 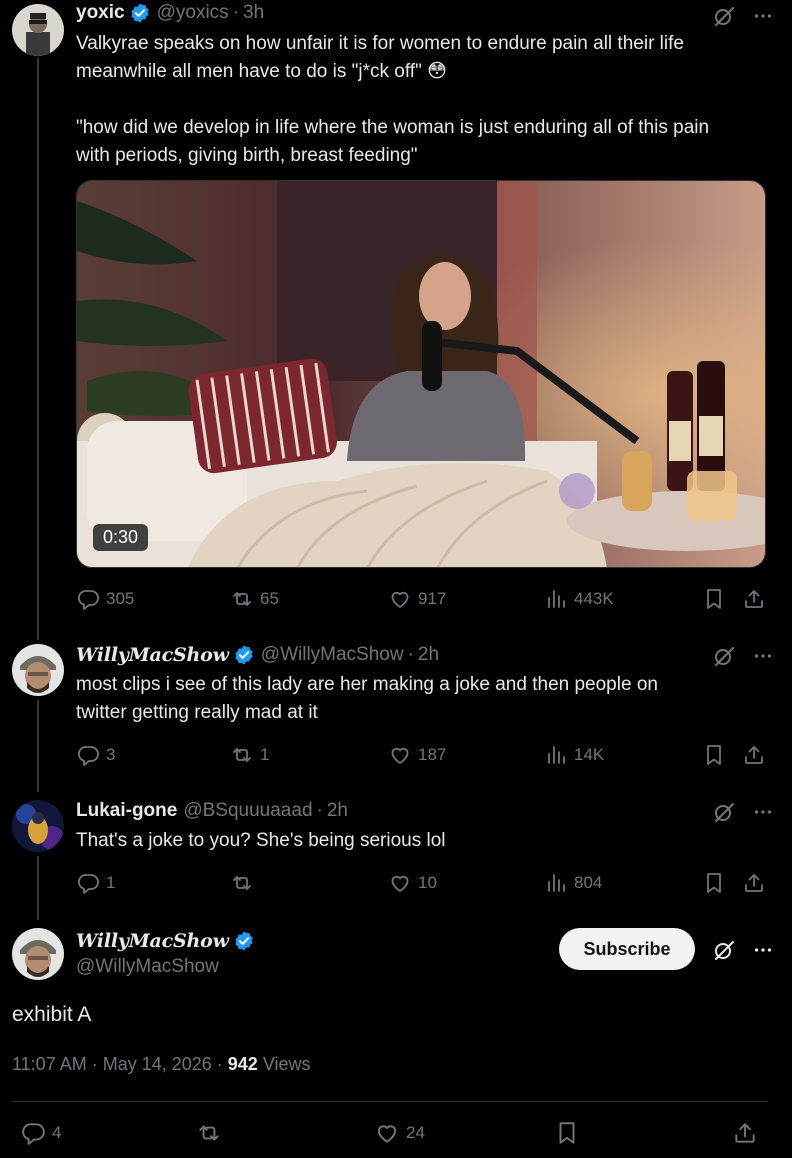 What do you see at coordinates (249, 755) in the screenshot?
I see `repost-button: 1` at bounding box center [249, 755].